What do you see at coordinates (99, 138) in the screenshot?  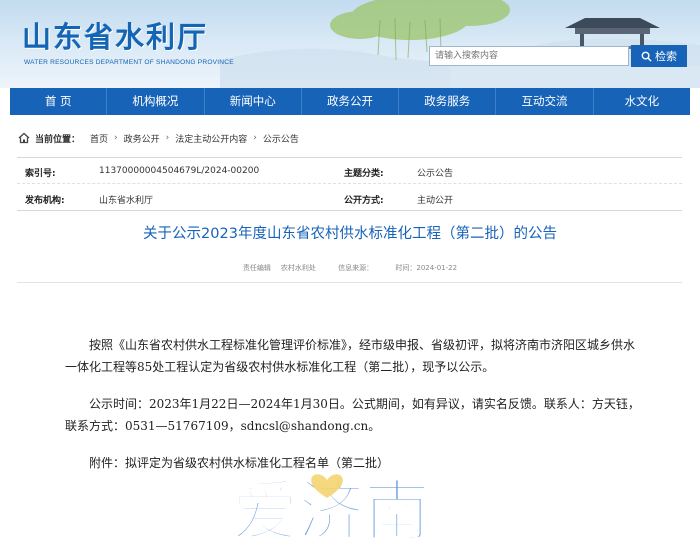 I see `breadcrumb-home: 首页` at bounding box center [99, 138].